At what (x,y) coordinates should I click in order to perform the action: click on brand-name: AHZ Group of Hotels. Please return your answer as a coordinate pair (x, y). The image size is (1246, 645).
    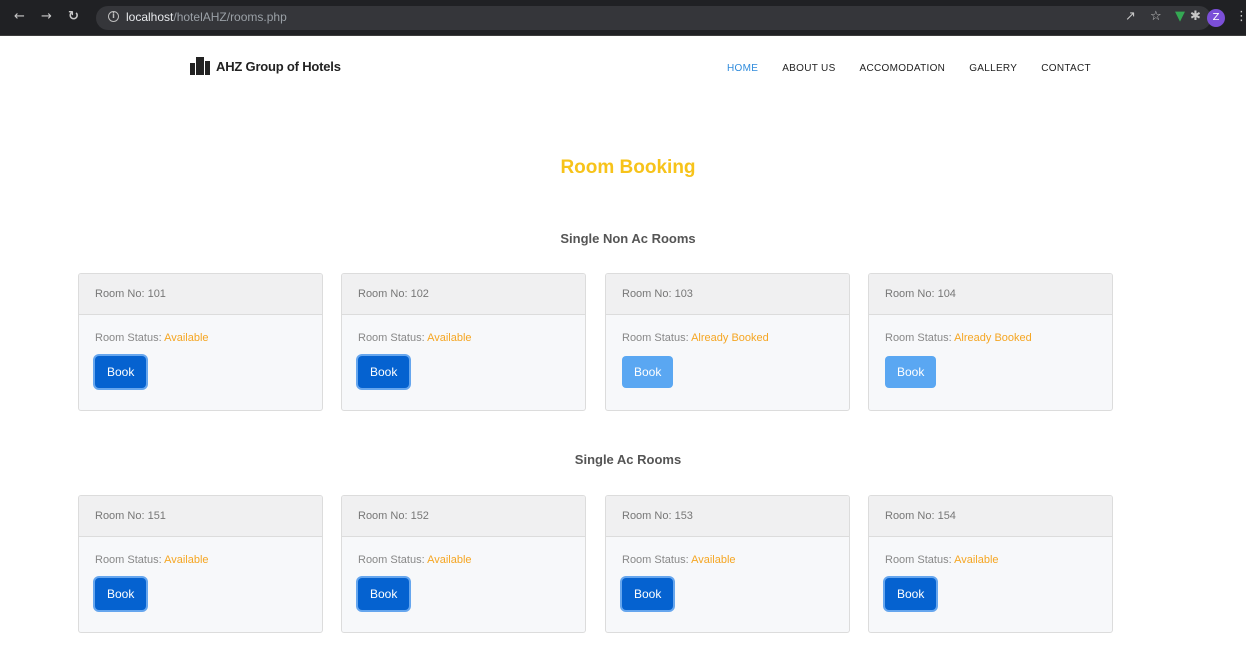
    Looking at the image, I should click on (278, 66).